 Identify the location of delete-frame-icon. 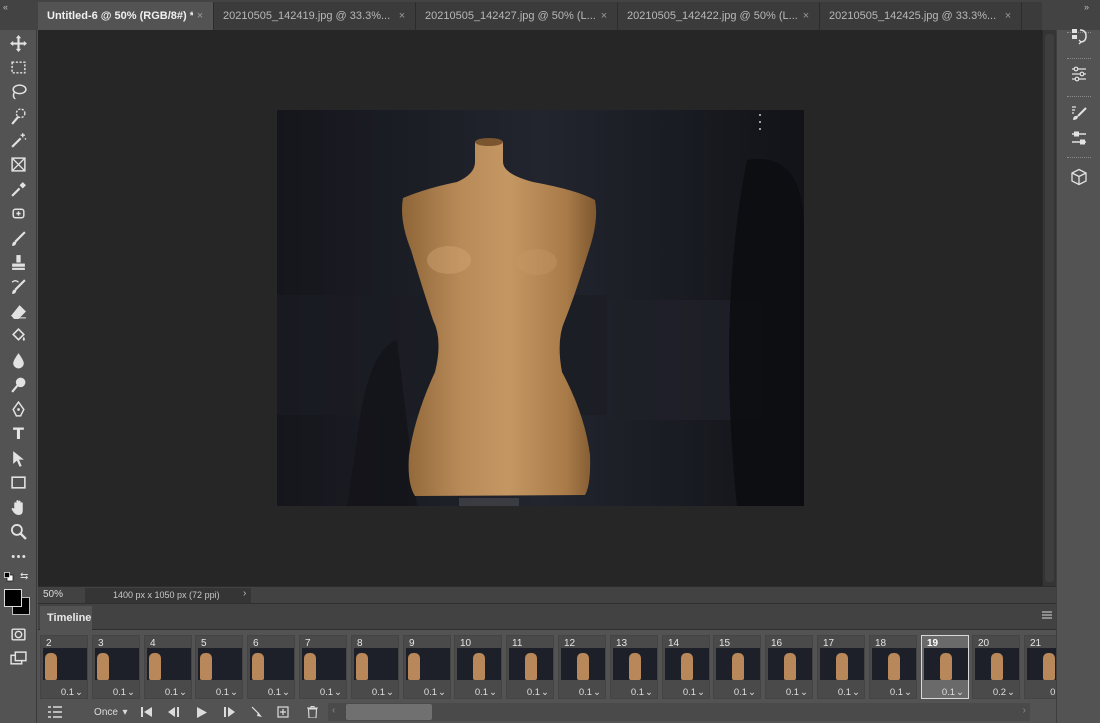
(312, 712).